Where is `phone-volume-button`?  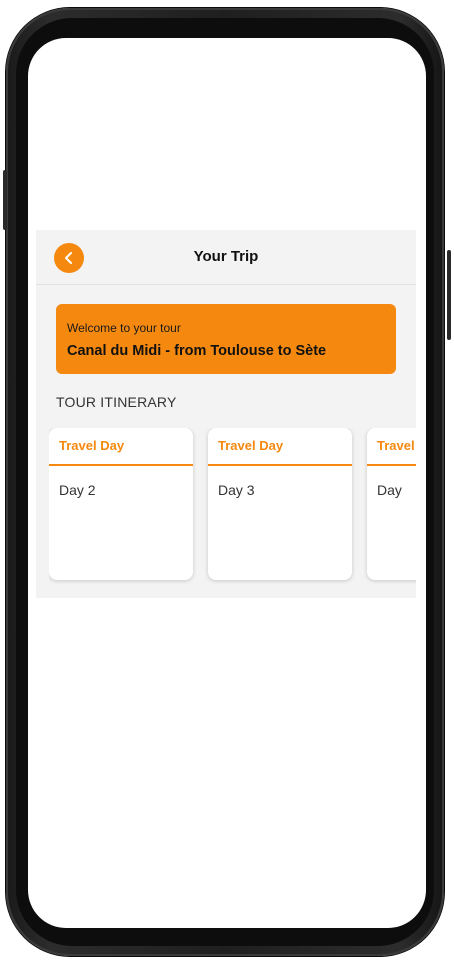
phone-volume-button is located at coordinates (5, 200).